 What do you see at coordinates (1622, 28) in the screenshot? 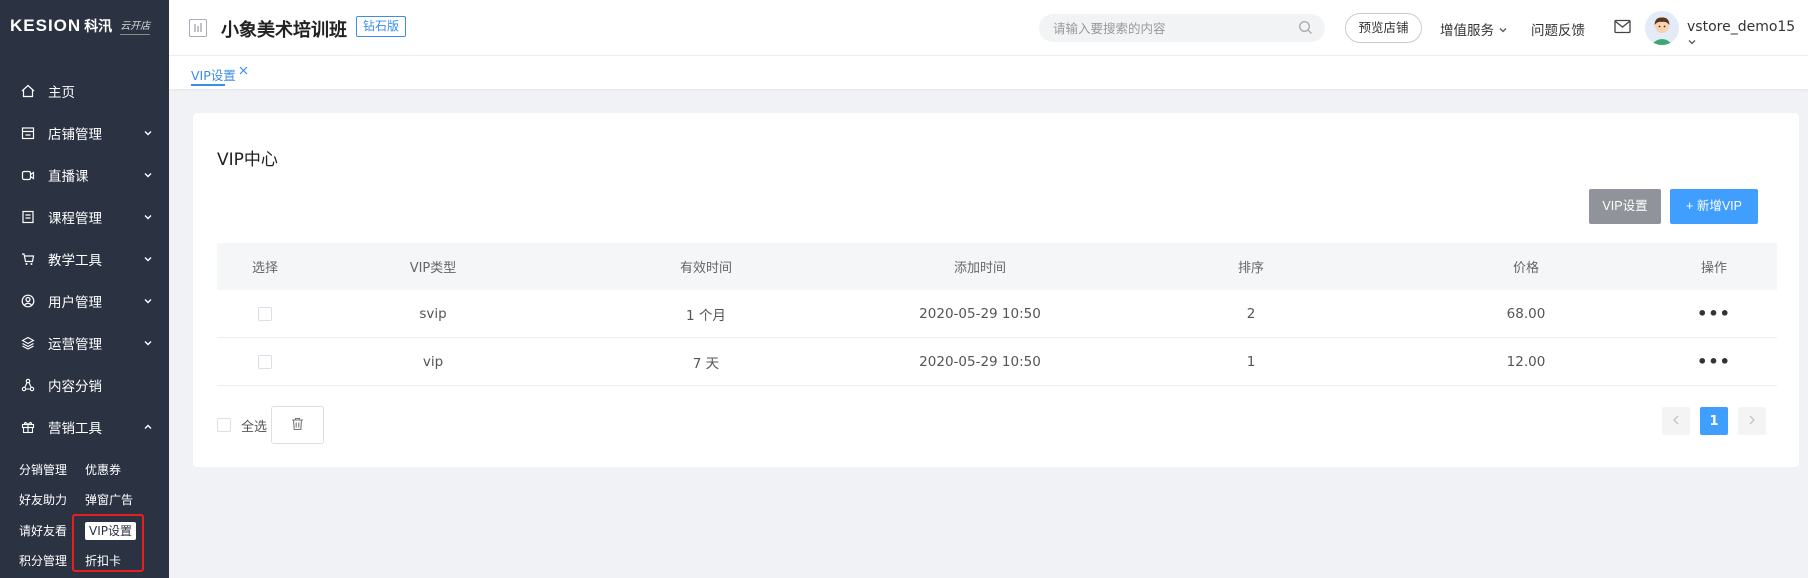
I see `mail-icon` at bounding box center [1622, 28].